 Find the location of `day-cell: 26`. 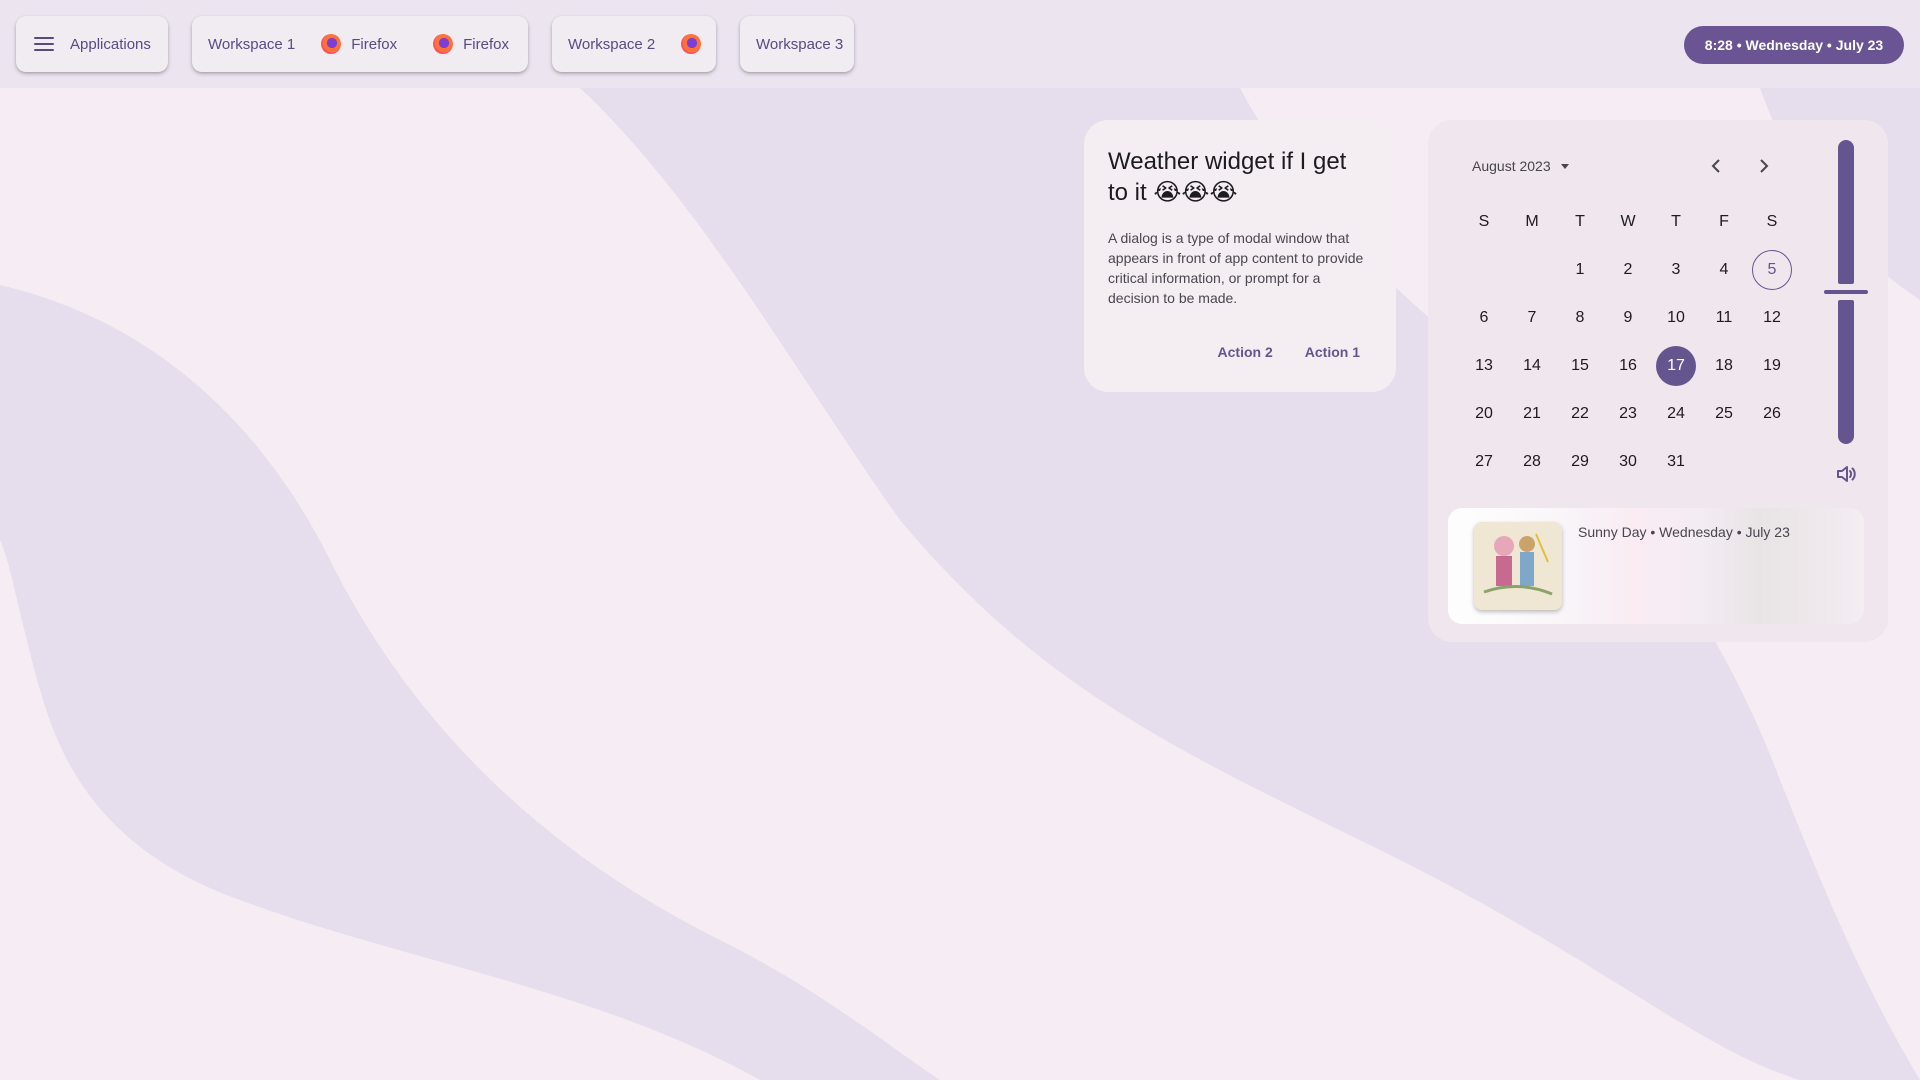

day-cell: 26 is located at coordinates (1772, 414).